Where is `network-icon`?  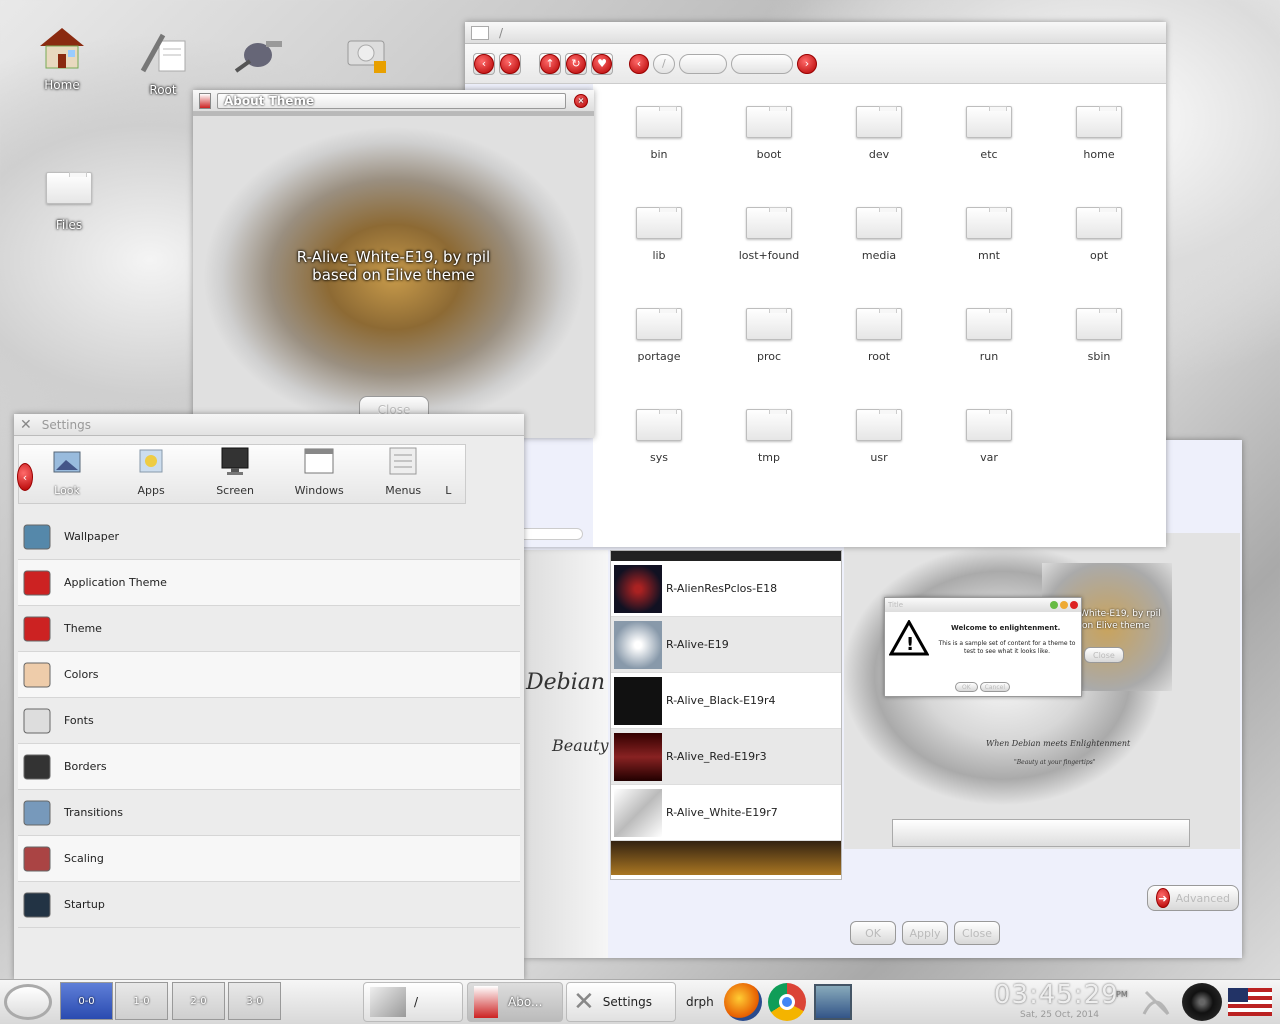 network-icon is located at coordinates (1156, 1002).